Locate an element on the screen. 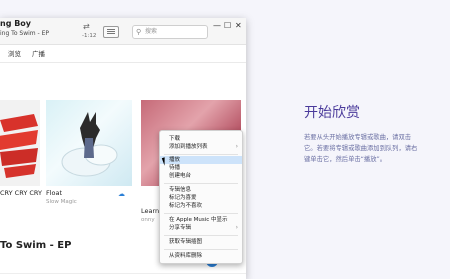 This screenshot has height=279, width=450. menu-item-album-info: 专辑信息 is located at coordinates (201, 190).